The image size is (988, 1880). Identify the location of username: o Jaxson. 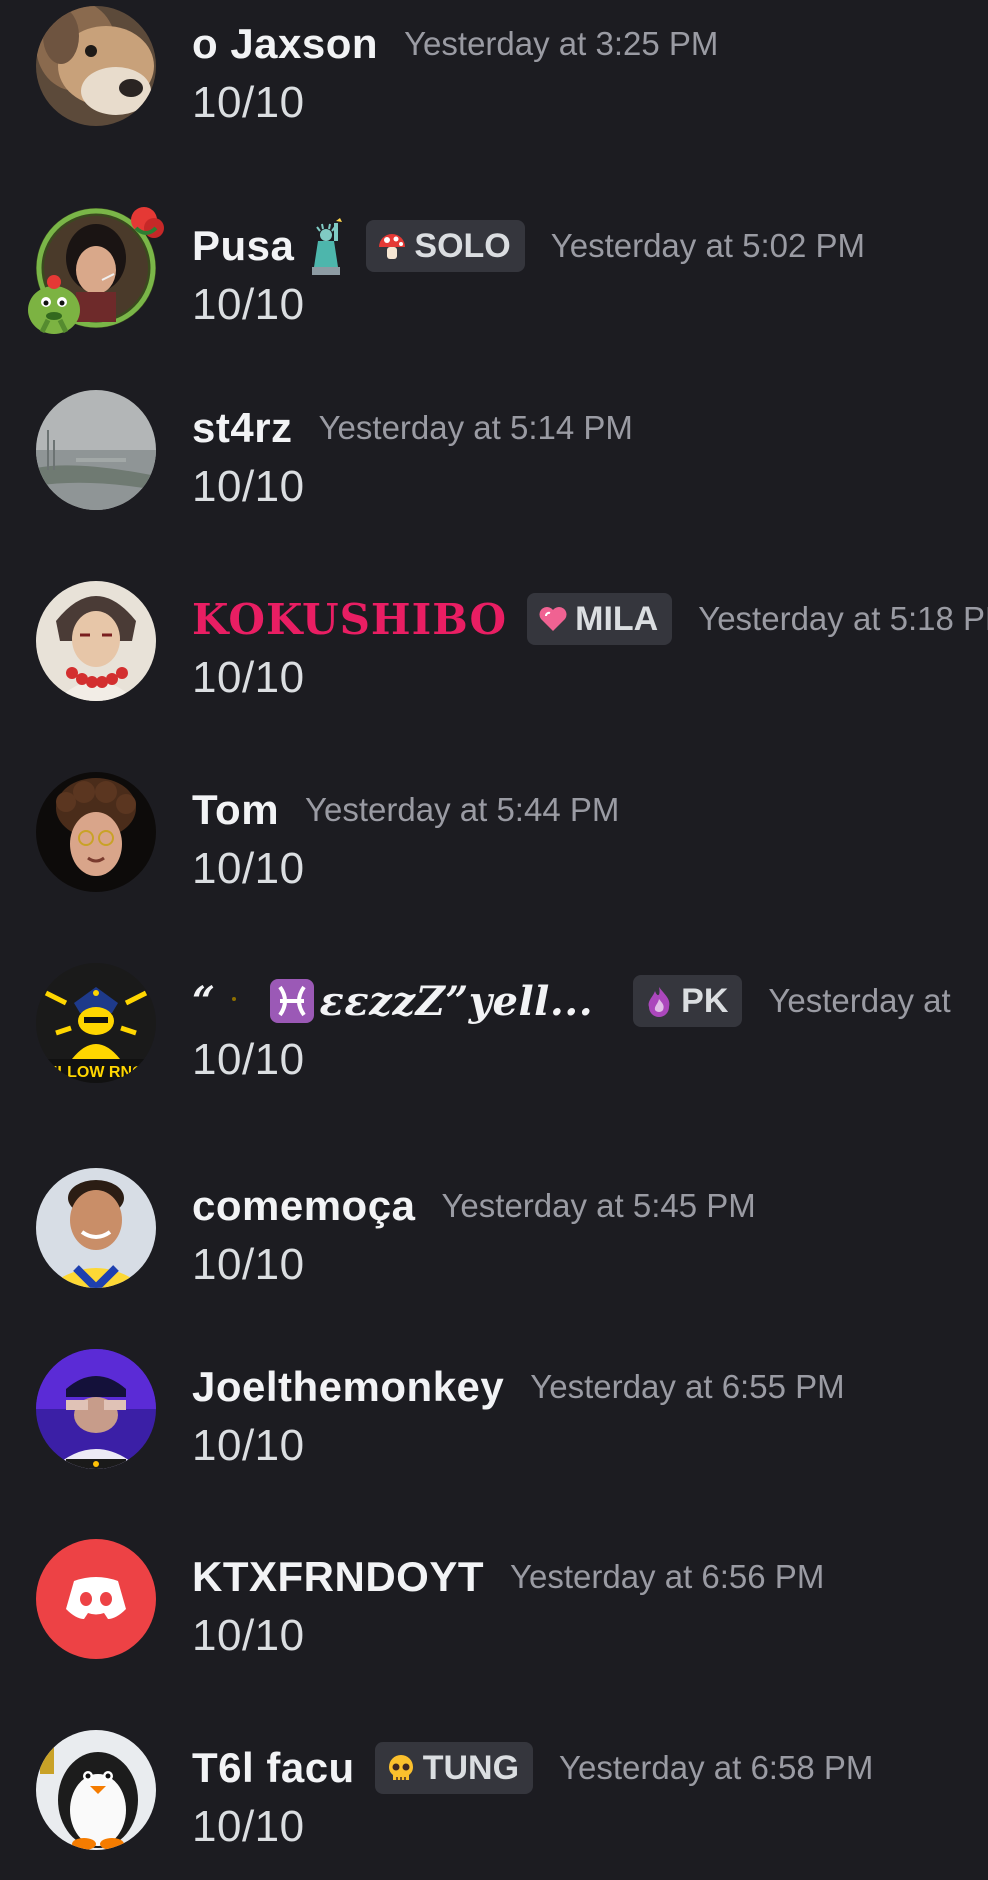
(285, 44).